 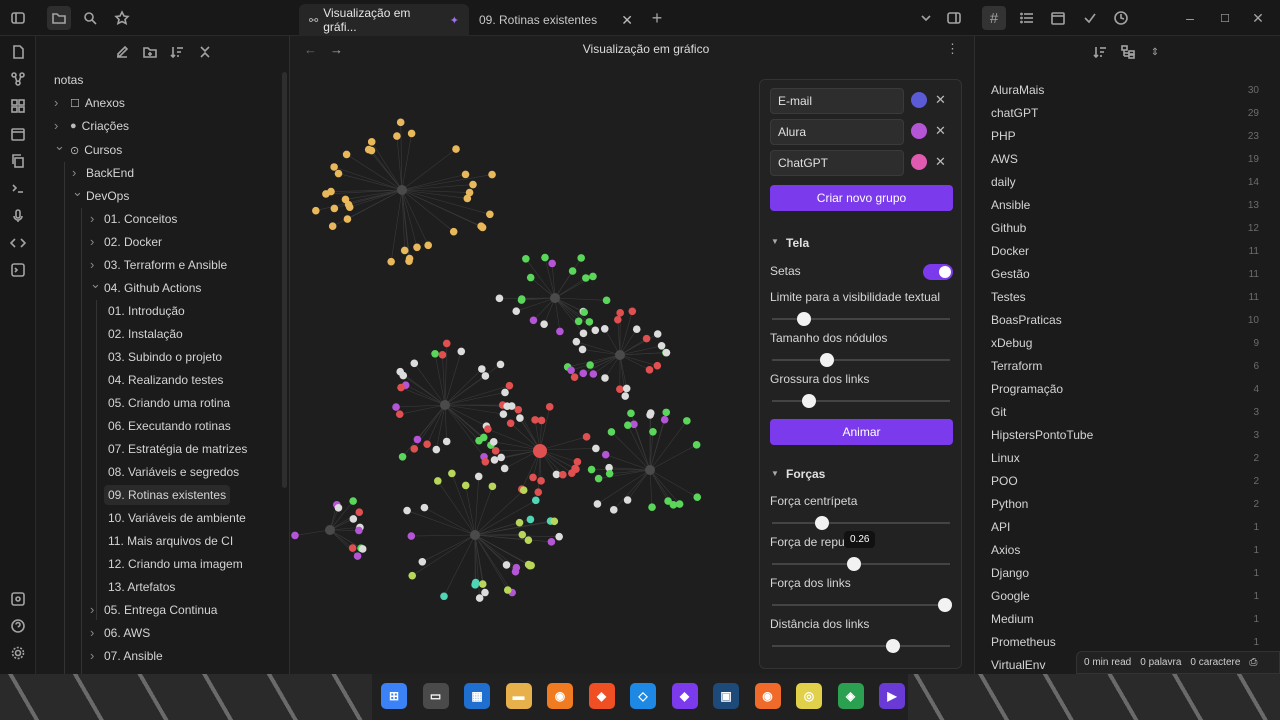 I want to click on chevron-right-icon: ›, so click(x=92, y=241).